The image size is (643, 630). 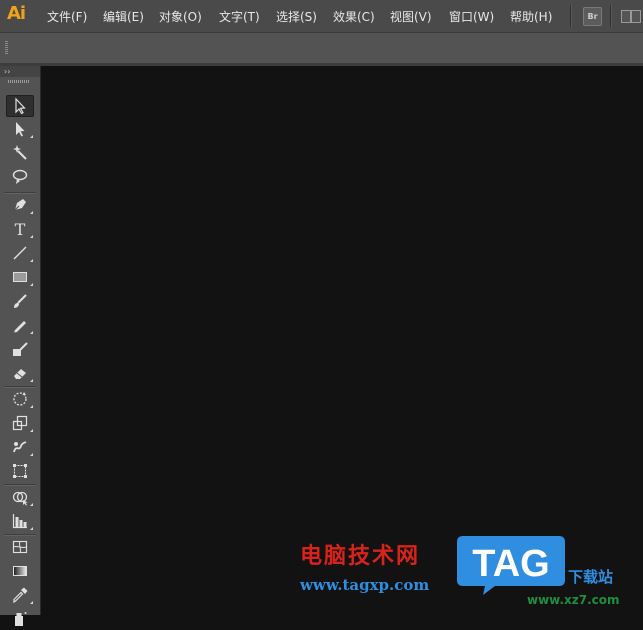 I want to click on tool-symbol-sprayer, so click(x=20, y=619).